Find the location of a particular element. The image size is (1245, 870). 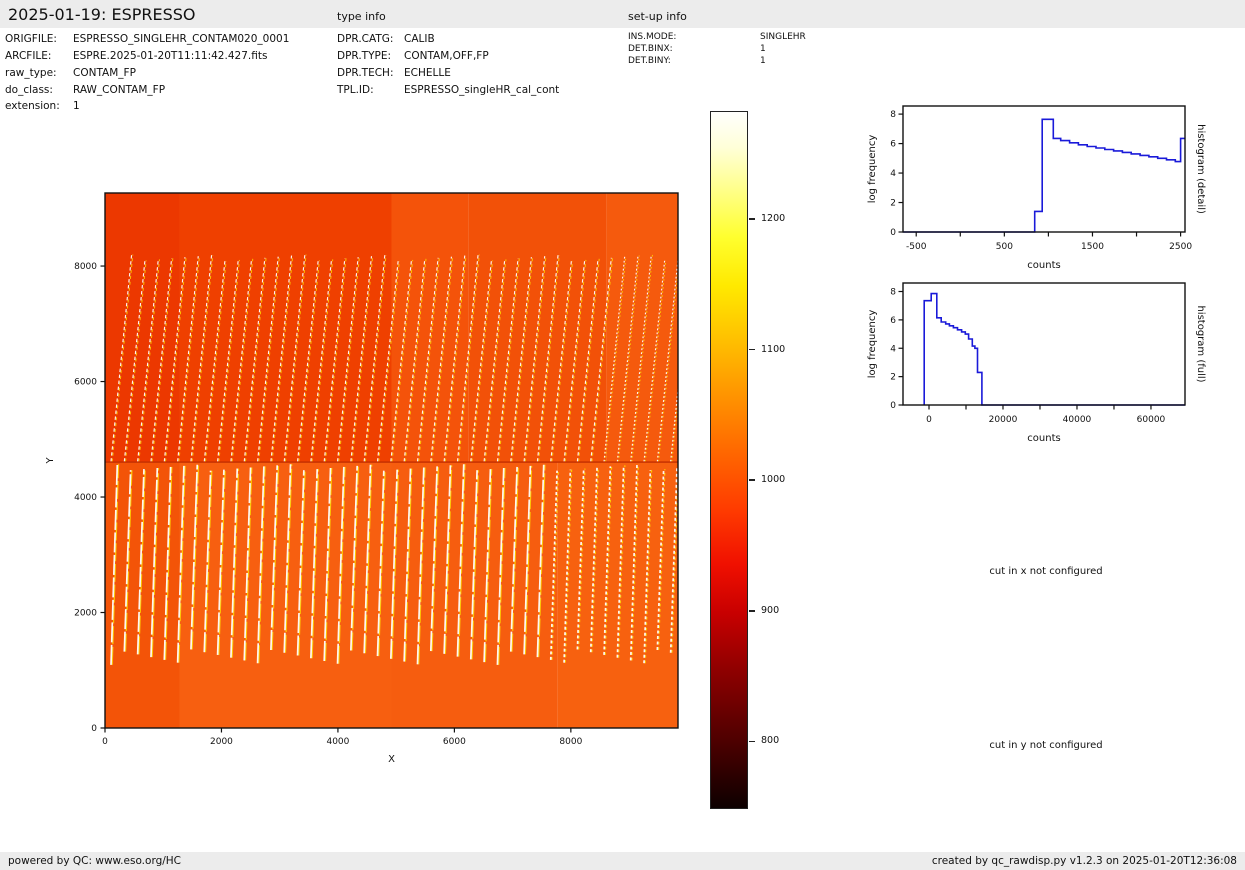

meta-label: ARCFILE: is located at coordinates (28, 56).